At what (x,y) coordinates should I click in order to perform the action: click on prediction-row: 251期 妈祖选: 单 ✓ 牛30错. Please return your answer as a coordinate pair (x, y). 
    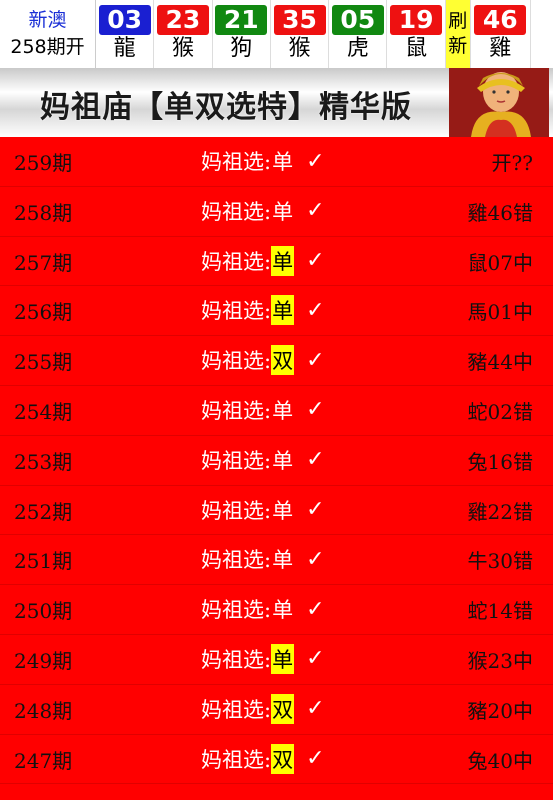
    Looking at the image, I should click on (276, 560).